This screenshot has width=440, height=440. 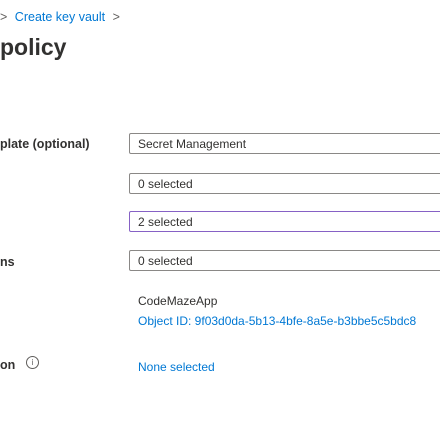 What do you see at coordinates (176, 367) in the screenshot?
I see `authorized-application-none-selected-link: None selected` at bounding box center [176, 367].